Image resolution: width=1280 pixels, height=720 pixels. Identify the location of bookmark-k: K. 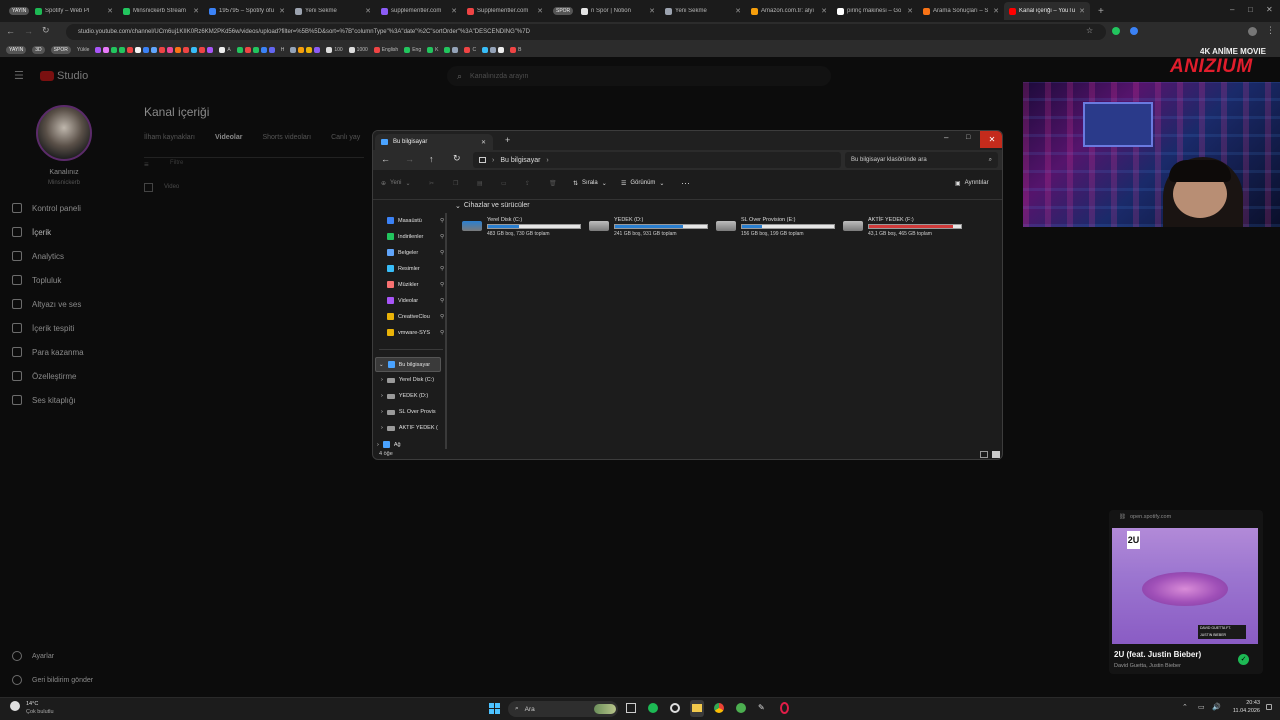
(432, 49).